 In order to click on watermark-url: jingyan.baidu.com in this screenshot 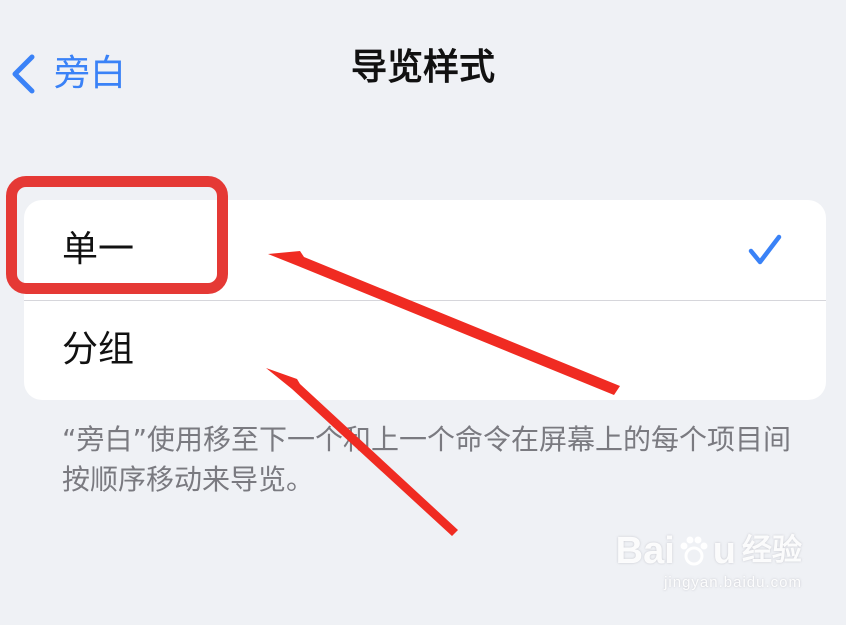, I will do `click(733, 582)`.